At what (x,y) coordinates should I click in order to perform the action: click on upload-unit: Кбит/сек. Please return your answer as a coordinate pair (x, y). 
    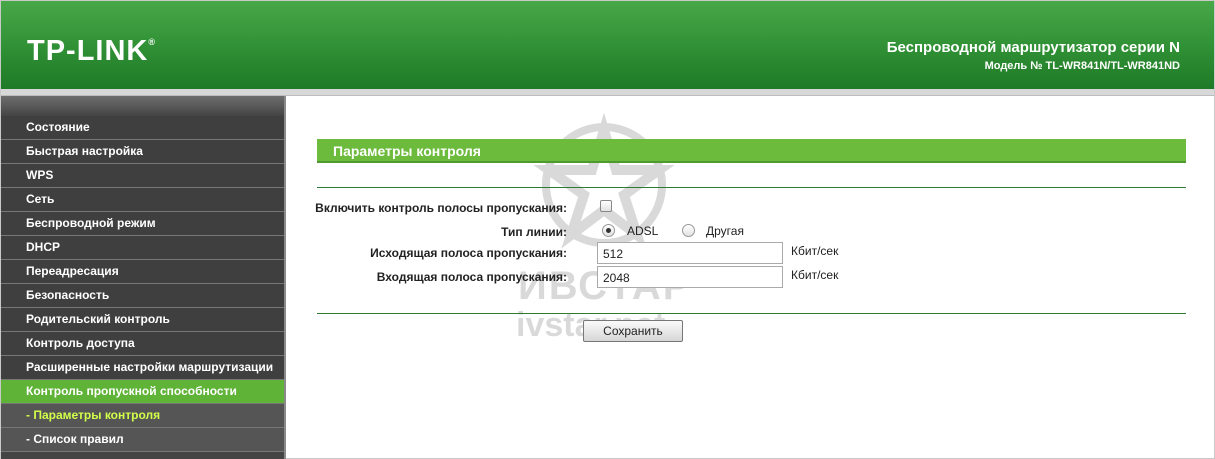
    Looking at the image, I should click on (815, 251).